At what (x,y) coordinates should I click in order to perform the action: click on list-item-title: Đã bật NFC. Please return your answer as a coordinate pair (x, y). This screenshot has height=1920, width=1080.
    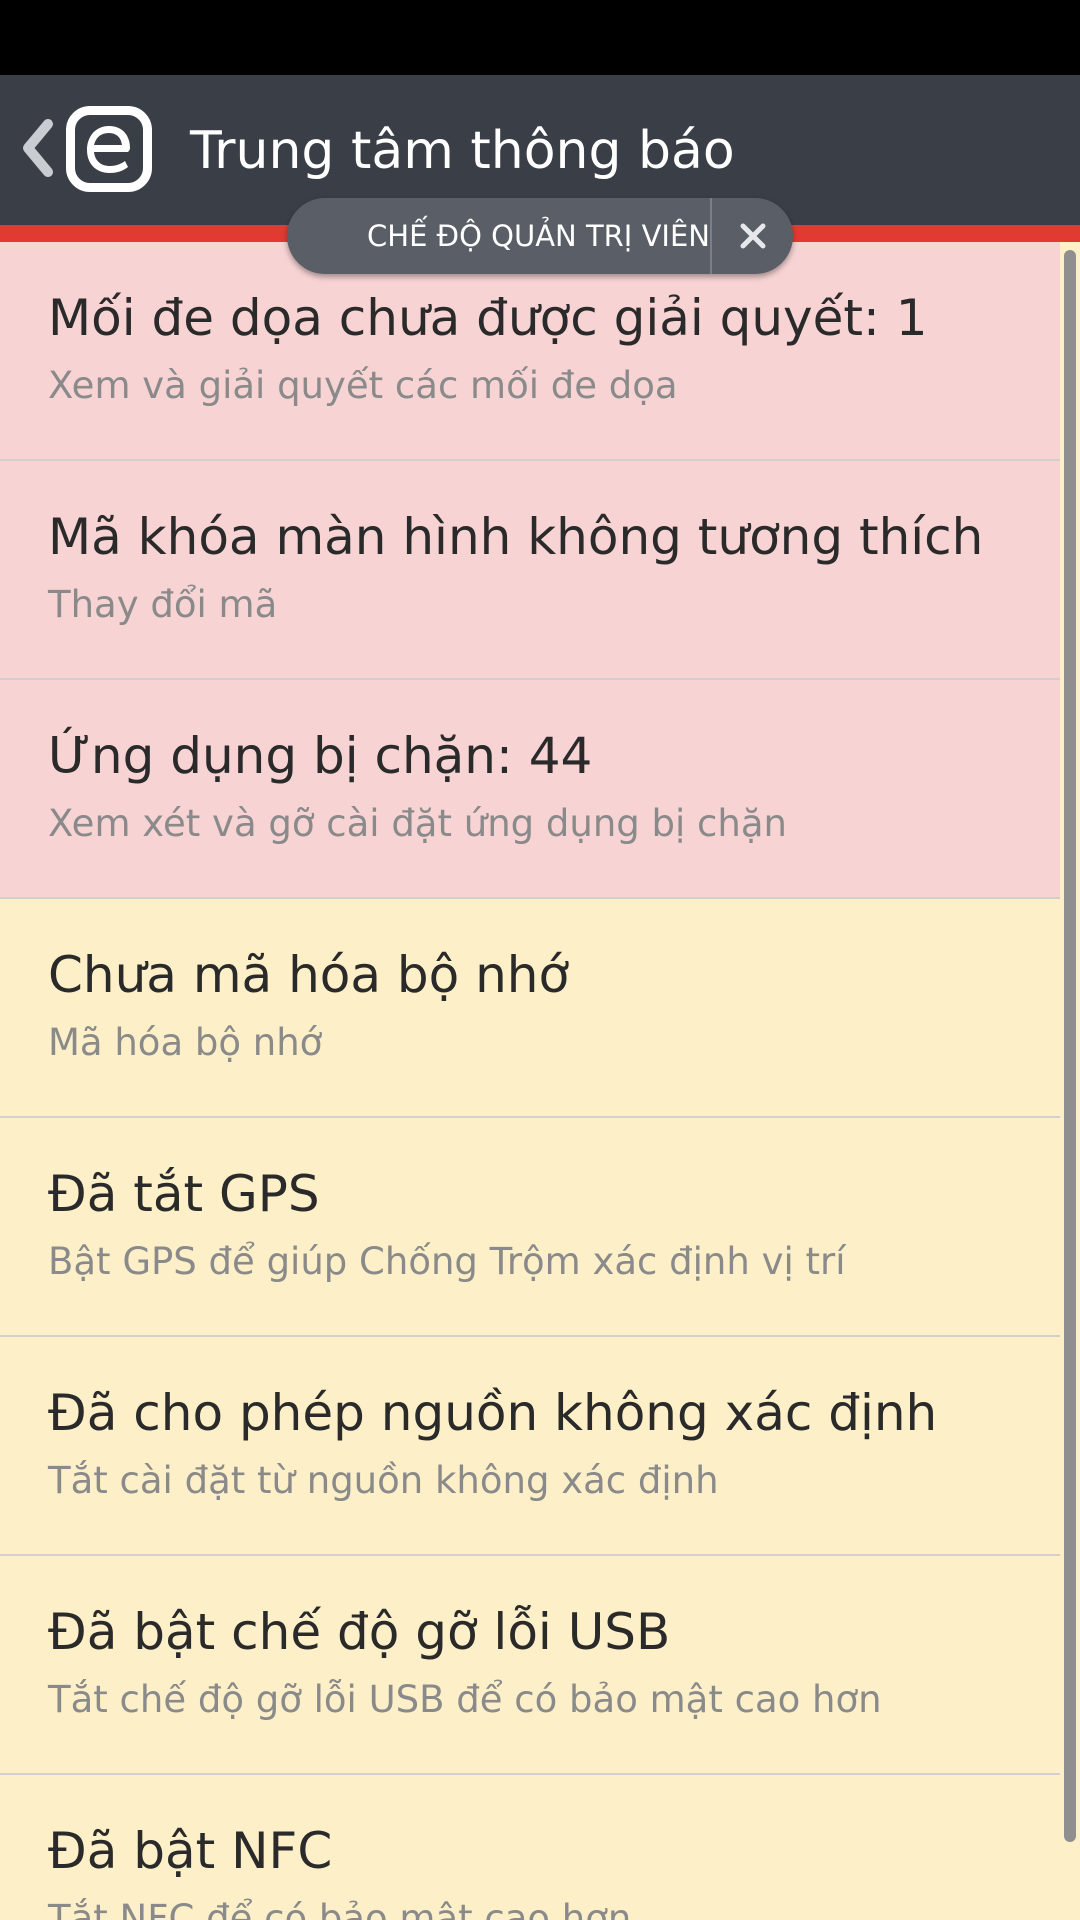
    Looking at the image, I should click on (190, 1851).